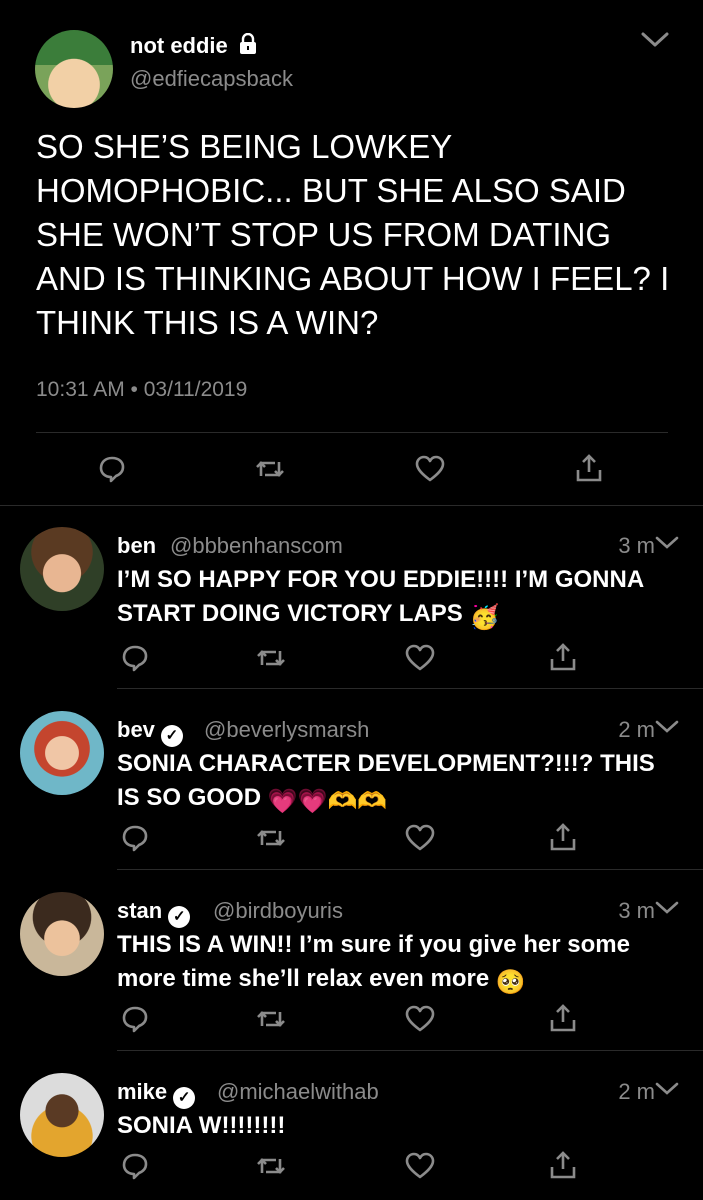 The image size is (703, 1200). What do you see at coordinates (136, 729) in the screenshot?
I see `display-name-text: bev` at bounding box center [136, 729].